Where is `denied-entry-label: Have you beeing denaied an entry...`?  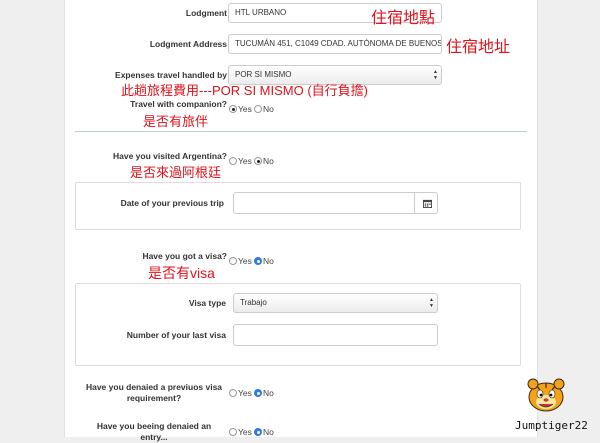 denied-entry-label: Have you beeing denaied an entry... is located at coordinates (154, 432).